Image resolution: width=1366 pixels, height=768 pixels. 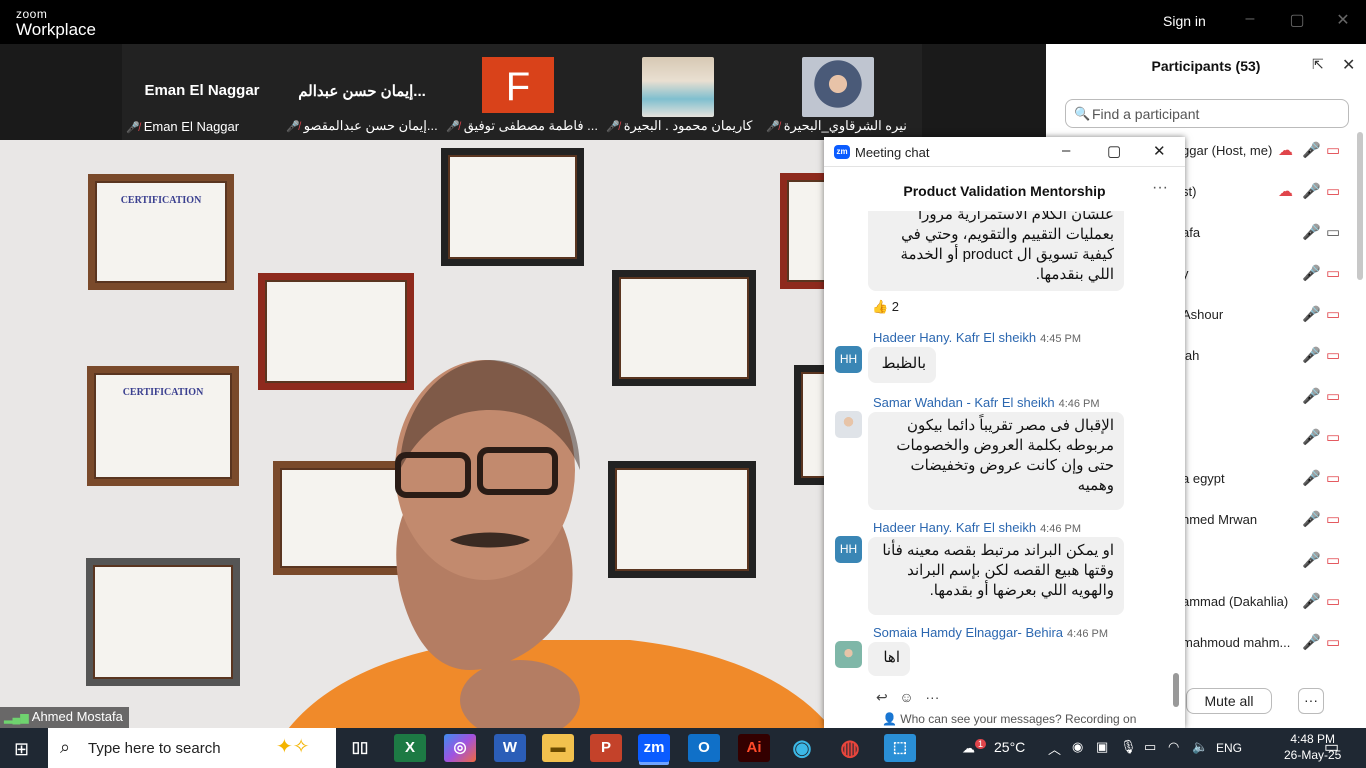 I want to click on chat-maximize-button: ▢, so click(x=1114, y=151).